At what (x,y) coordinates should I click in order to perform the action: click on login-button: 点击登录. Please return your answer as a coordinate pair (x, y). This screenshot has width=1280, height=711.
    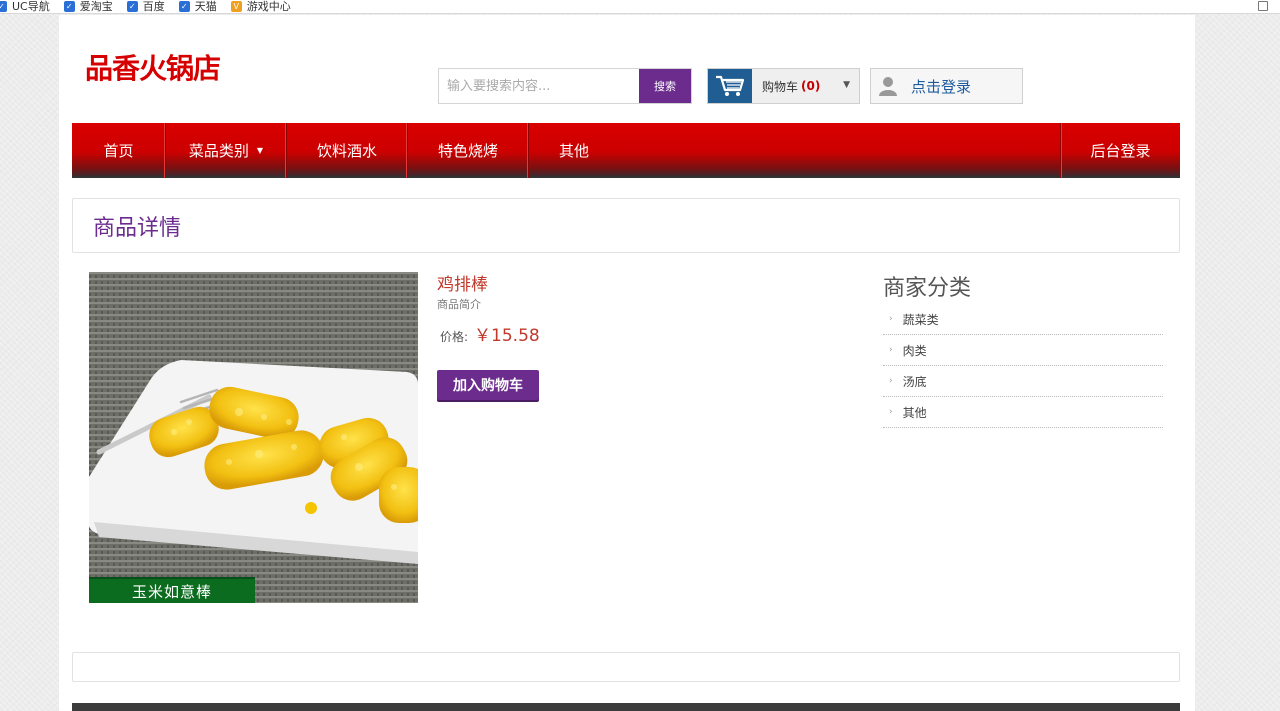
    Looking at the image, I should click on (946, 86).